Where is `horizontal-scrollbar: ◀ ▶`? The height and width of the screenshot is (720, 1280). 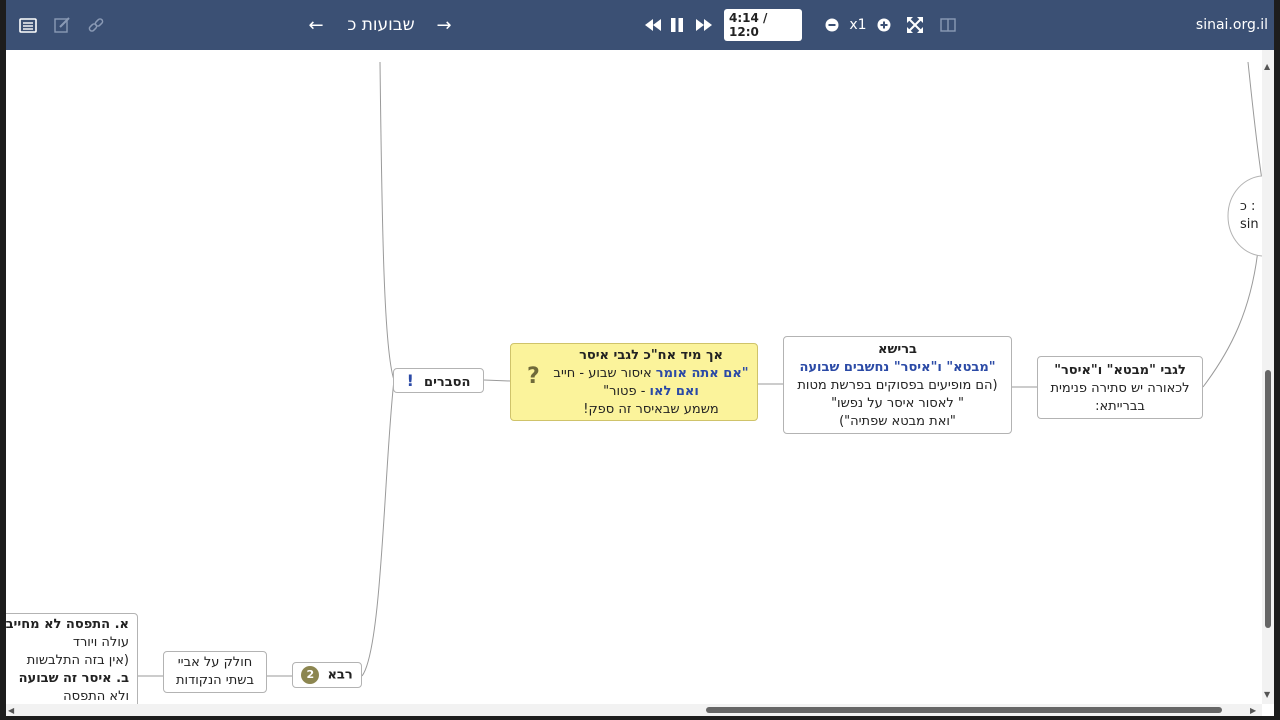
horizontal-scrollbar: ◀ ▶ is located at coordinates (634, 710).